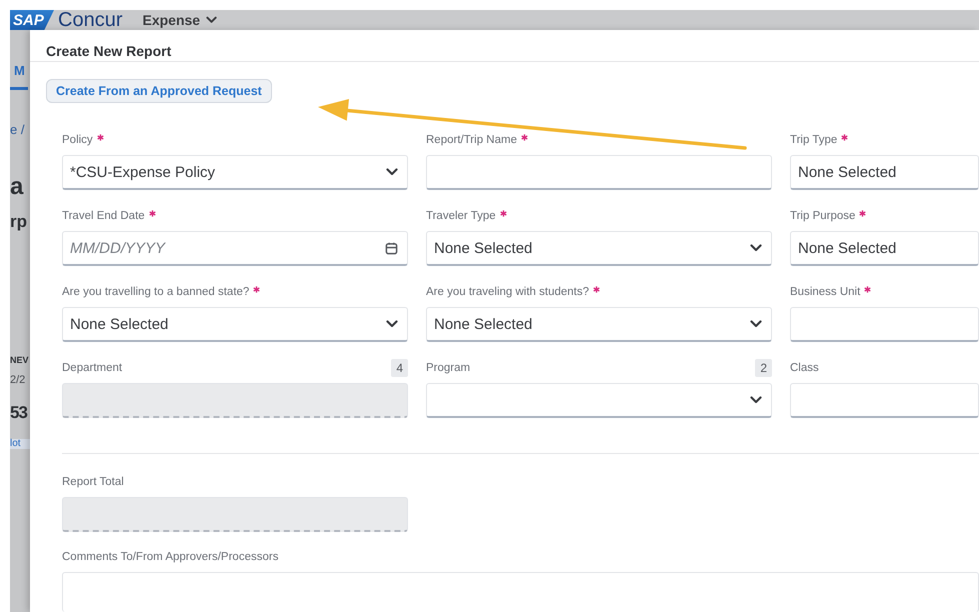  What do you see at coordinates (599, 400) in the screenshot?
I see `dropdown` at bounding box center [599, 400].